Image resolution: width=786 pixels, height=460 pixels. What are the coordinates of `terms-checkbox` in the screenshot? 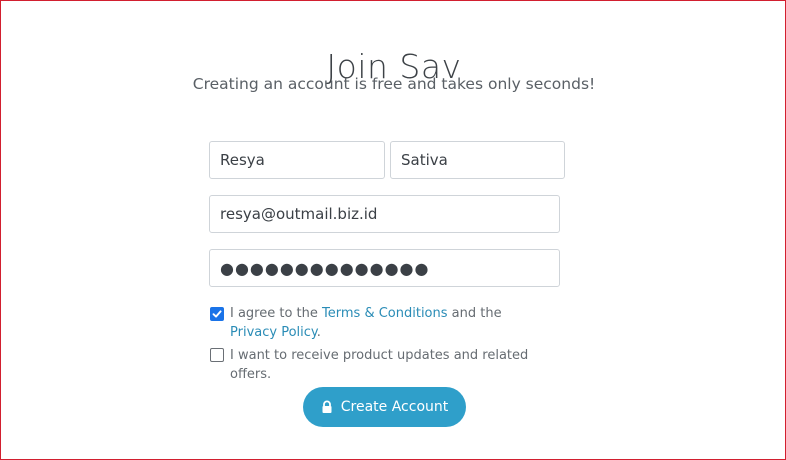 It's located at (217, 314).